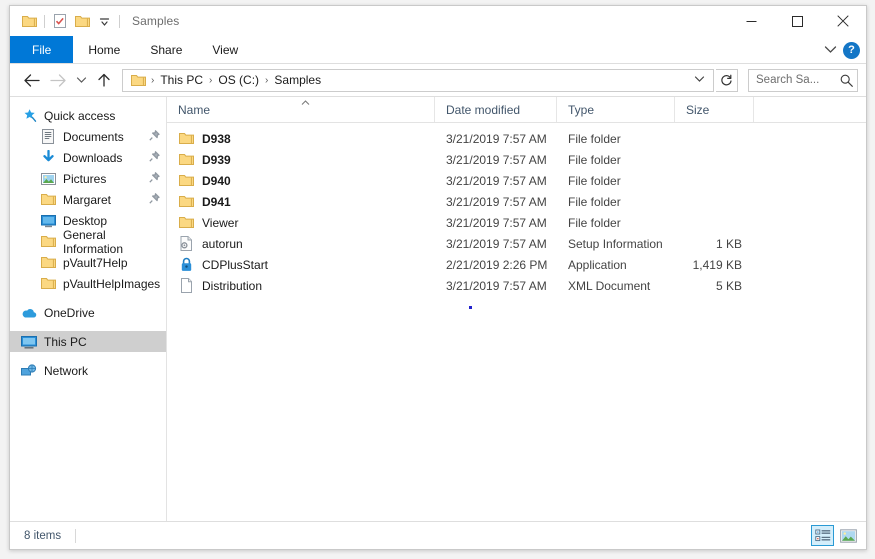  I want to click on table-row: D941 3/21/2019 7:57 AM File folder, so click(516, 201).